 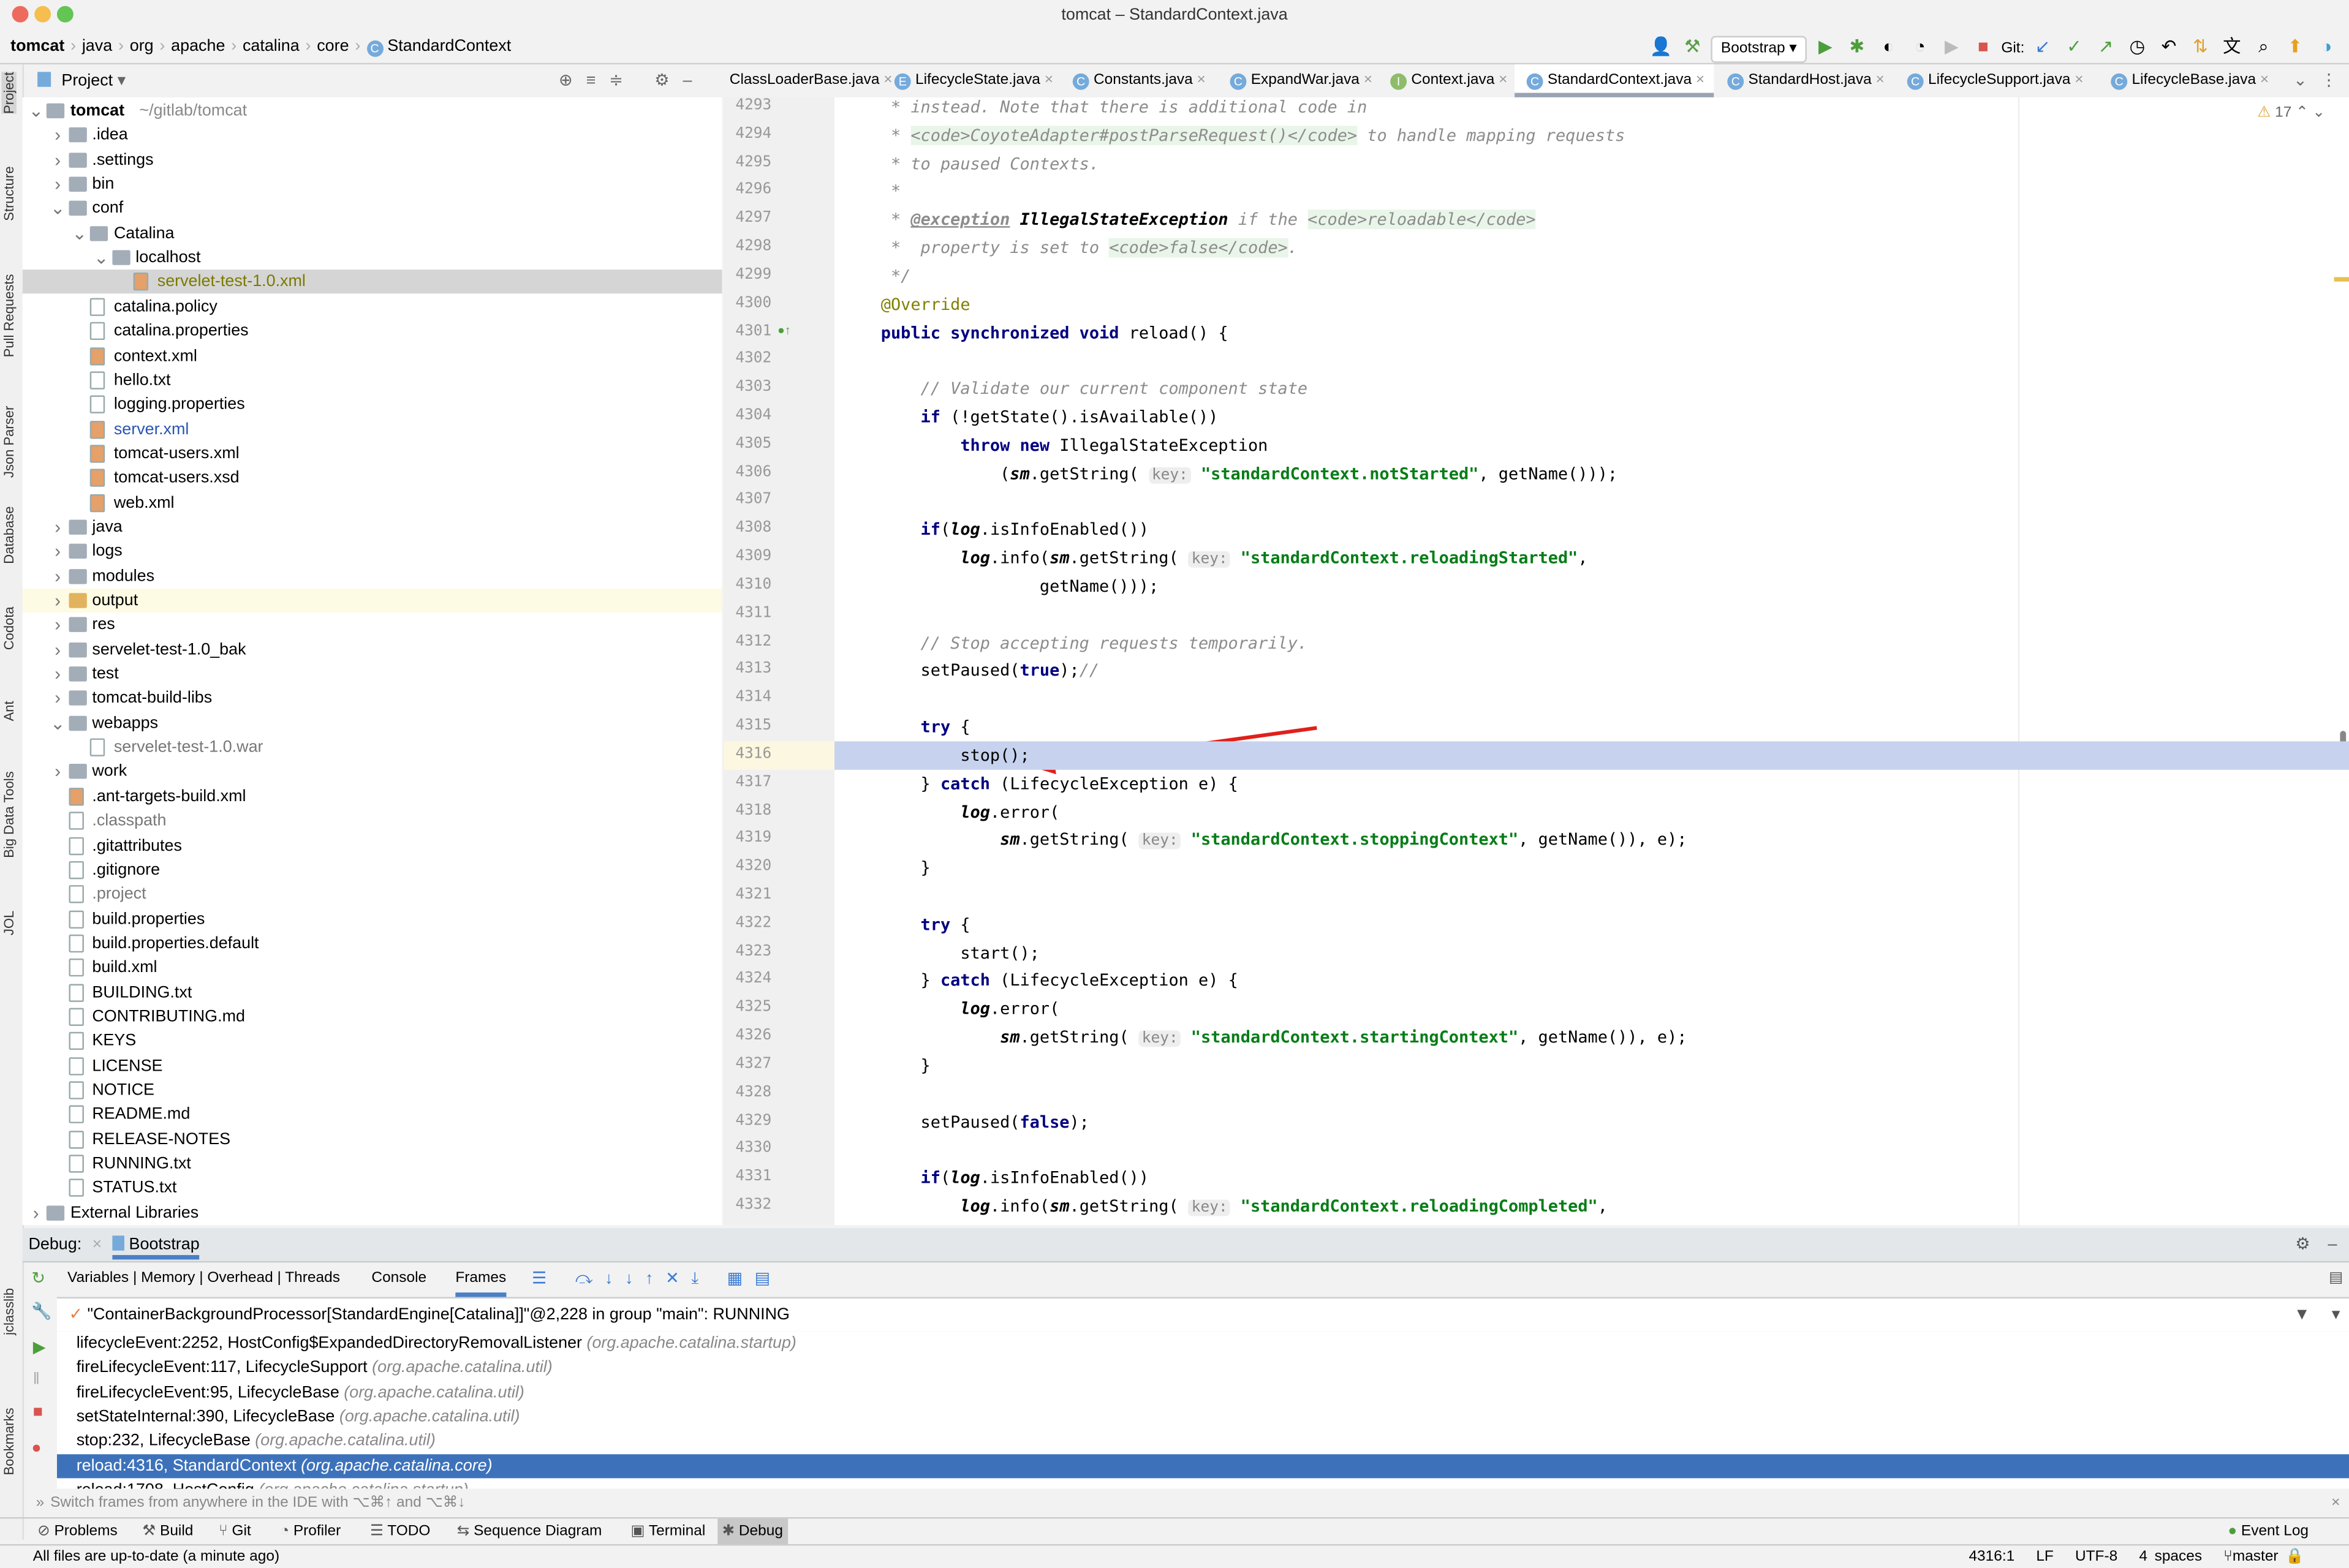 What do you see at coordinates (39, 1347) in the screenshot?
I see `resume-program-icon: ▶` at bounding box center [39, 1347].